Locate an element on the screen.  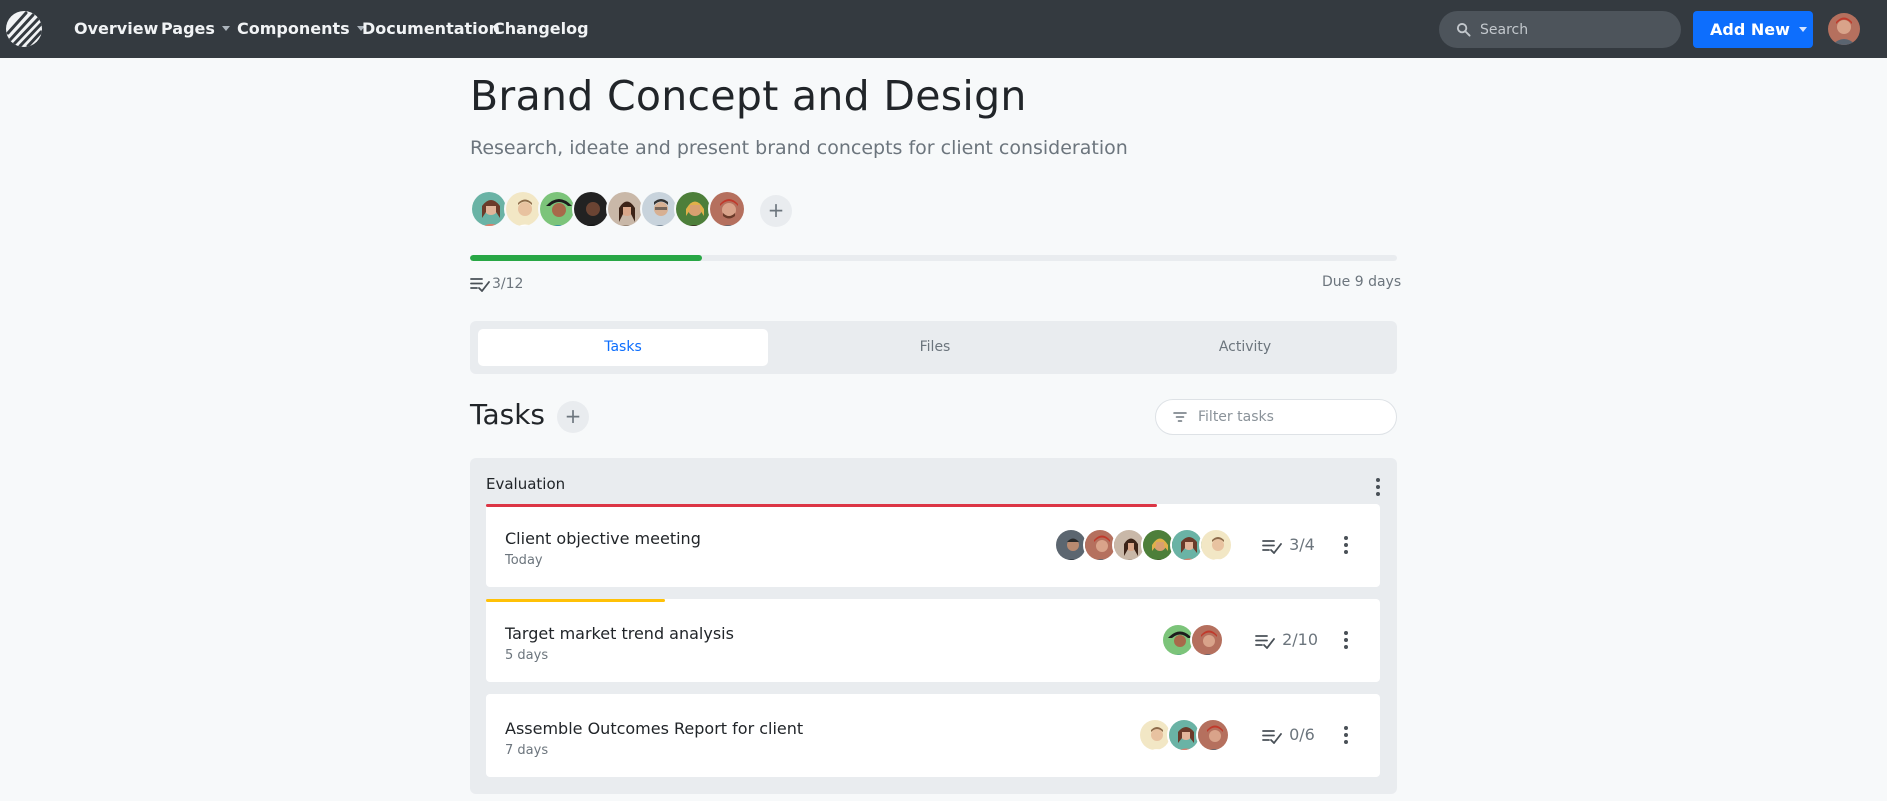
search-input is located at coordinates (1575, 29).